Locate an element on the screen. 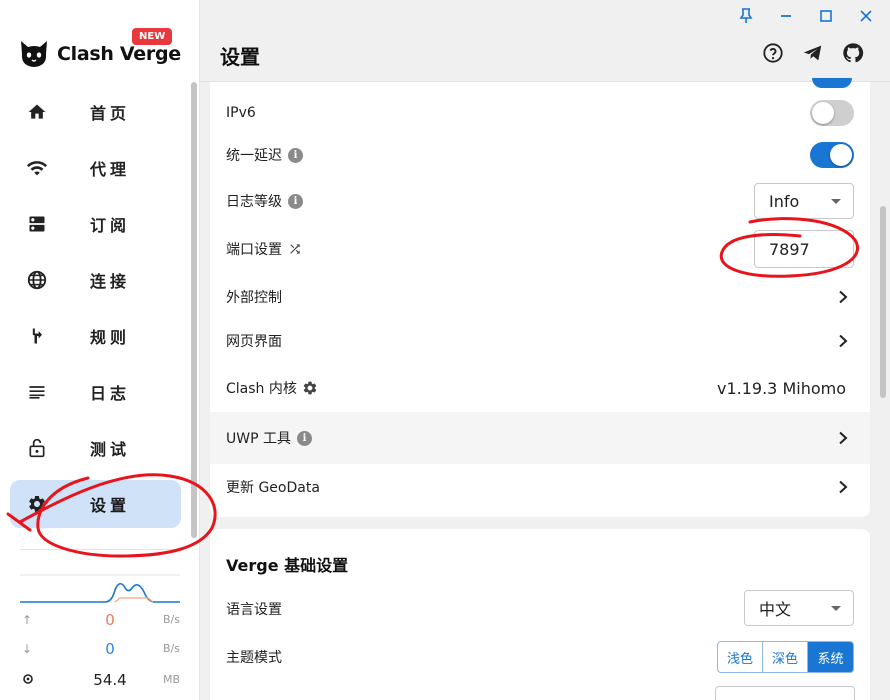 This screenshot has height=700, width=890. uwp-label-wrap: UWP 工具 i is located at coordinates (269, 438).